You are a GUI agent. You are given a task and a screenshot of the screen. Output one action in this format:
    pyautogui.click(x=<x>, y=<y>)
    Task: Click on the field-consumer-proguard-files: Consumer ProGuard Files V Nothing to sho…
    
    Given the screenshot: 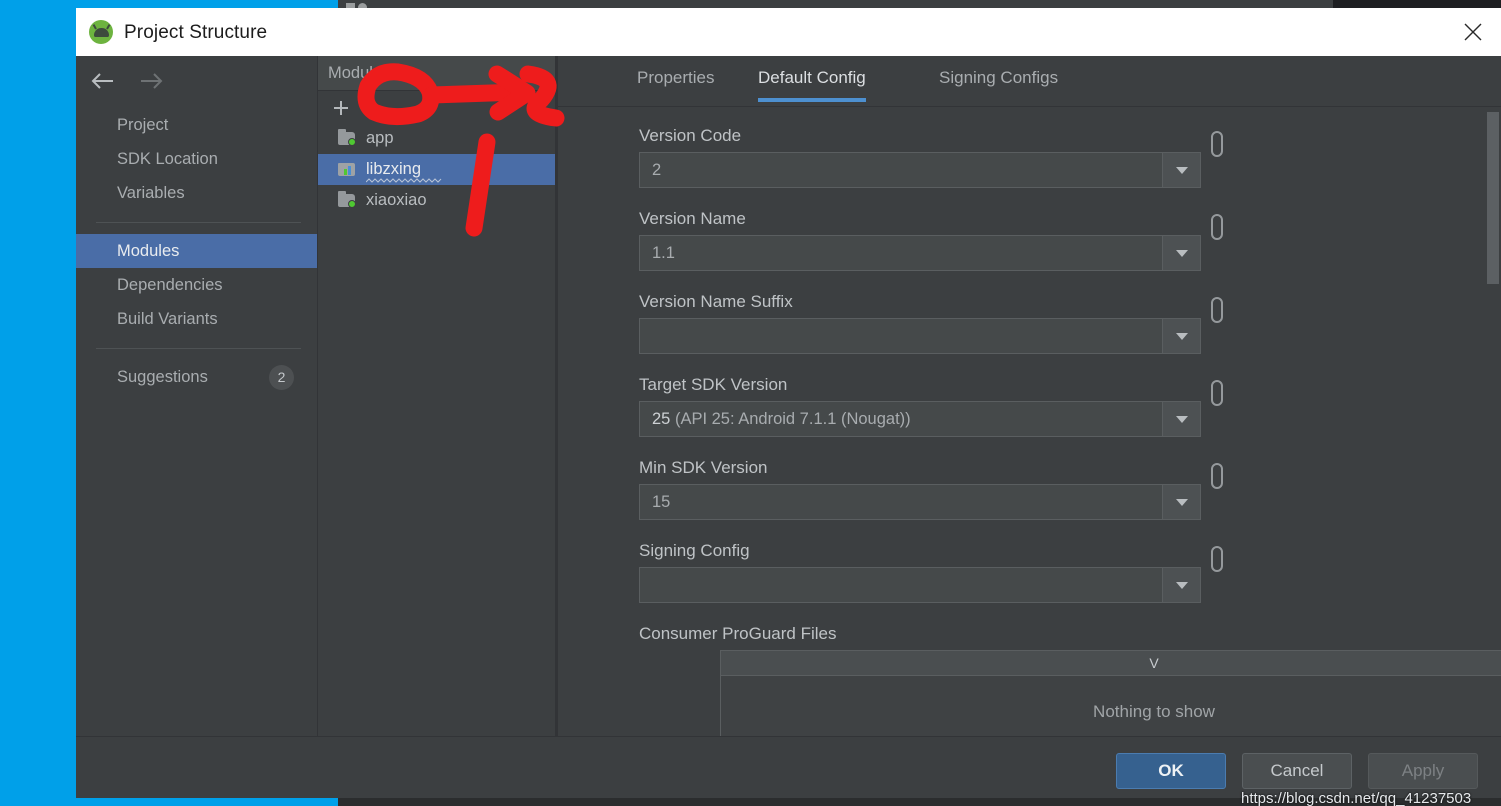 What is the action you would take?
    pyautogui.click(x=1070, y=680)
    